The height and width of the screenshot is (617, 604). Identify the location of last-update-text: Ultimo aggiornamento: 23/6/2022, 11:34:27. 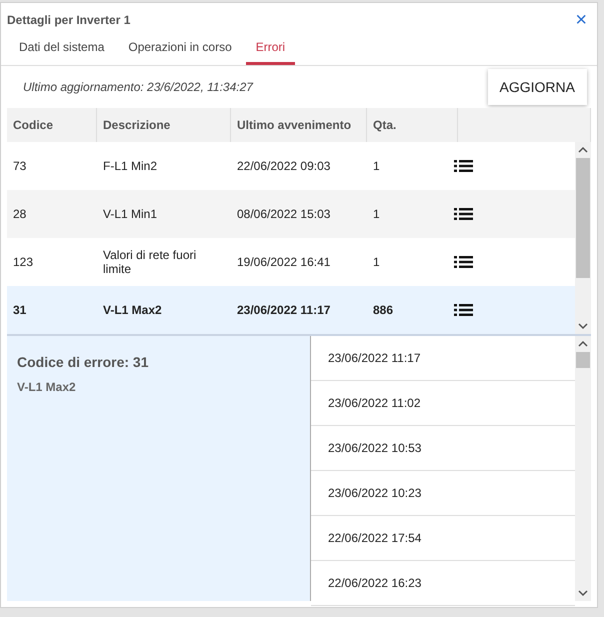
(138, 87).